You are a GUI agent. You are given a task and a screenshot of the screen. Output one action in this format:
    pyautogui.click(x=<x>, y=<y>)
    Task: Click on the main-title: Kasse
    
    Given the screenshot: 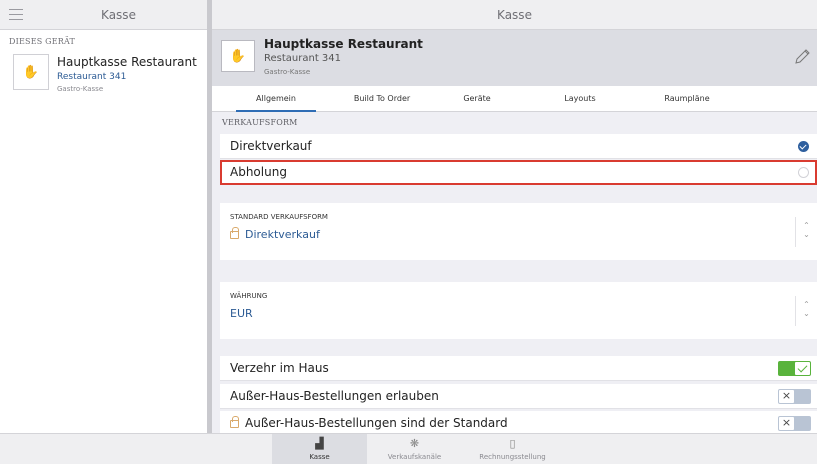 What is the action you would take?
    pyautogui.click(x=514, y=15)
    